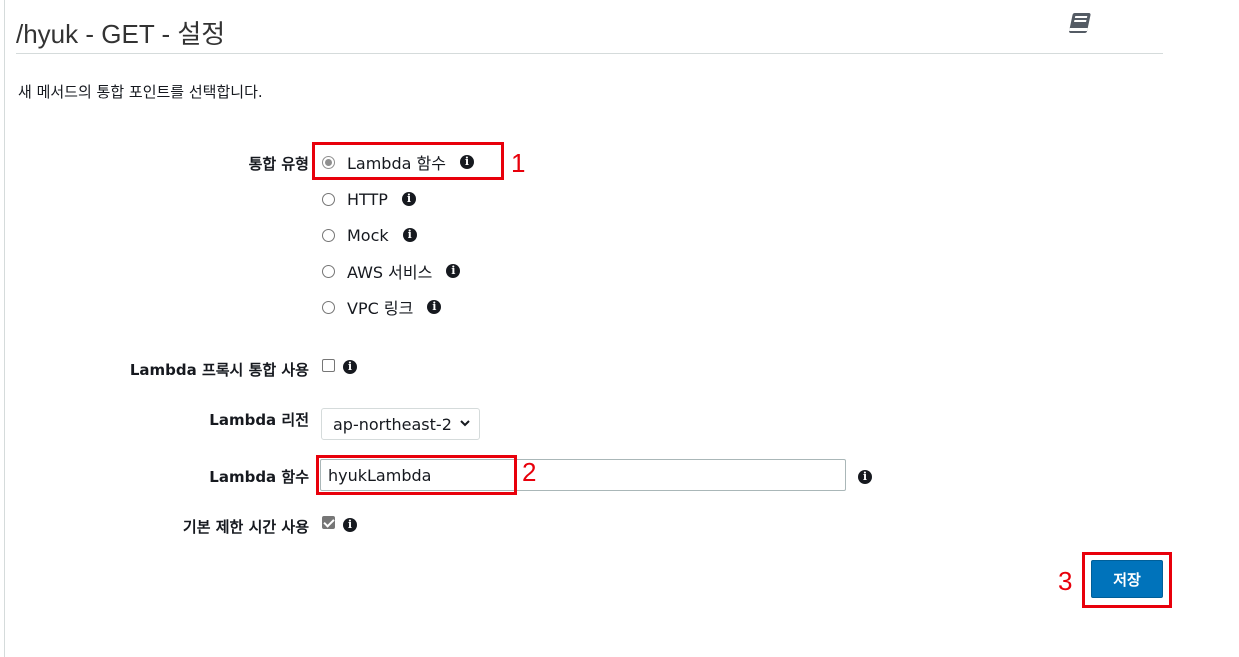  I want to click on left-border, so click(4, 328).